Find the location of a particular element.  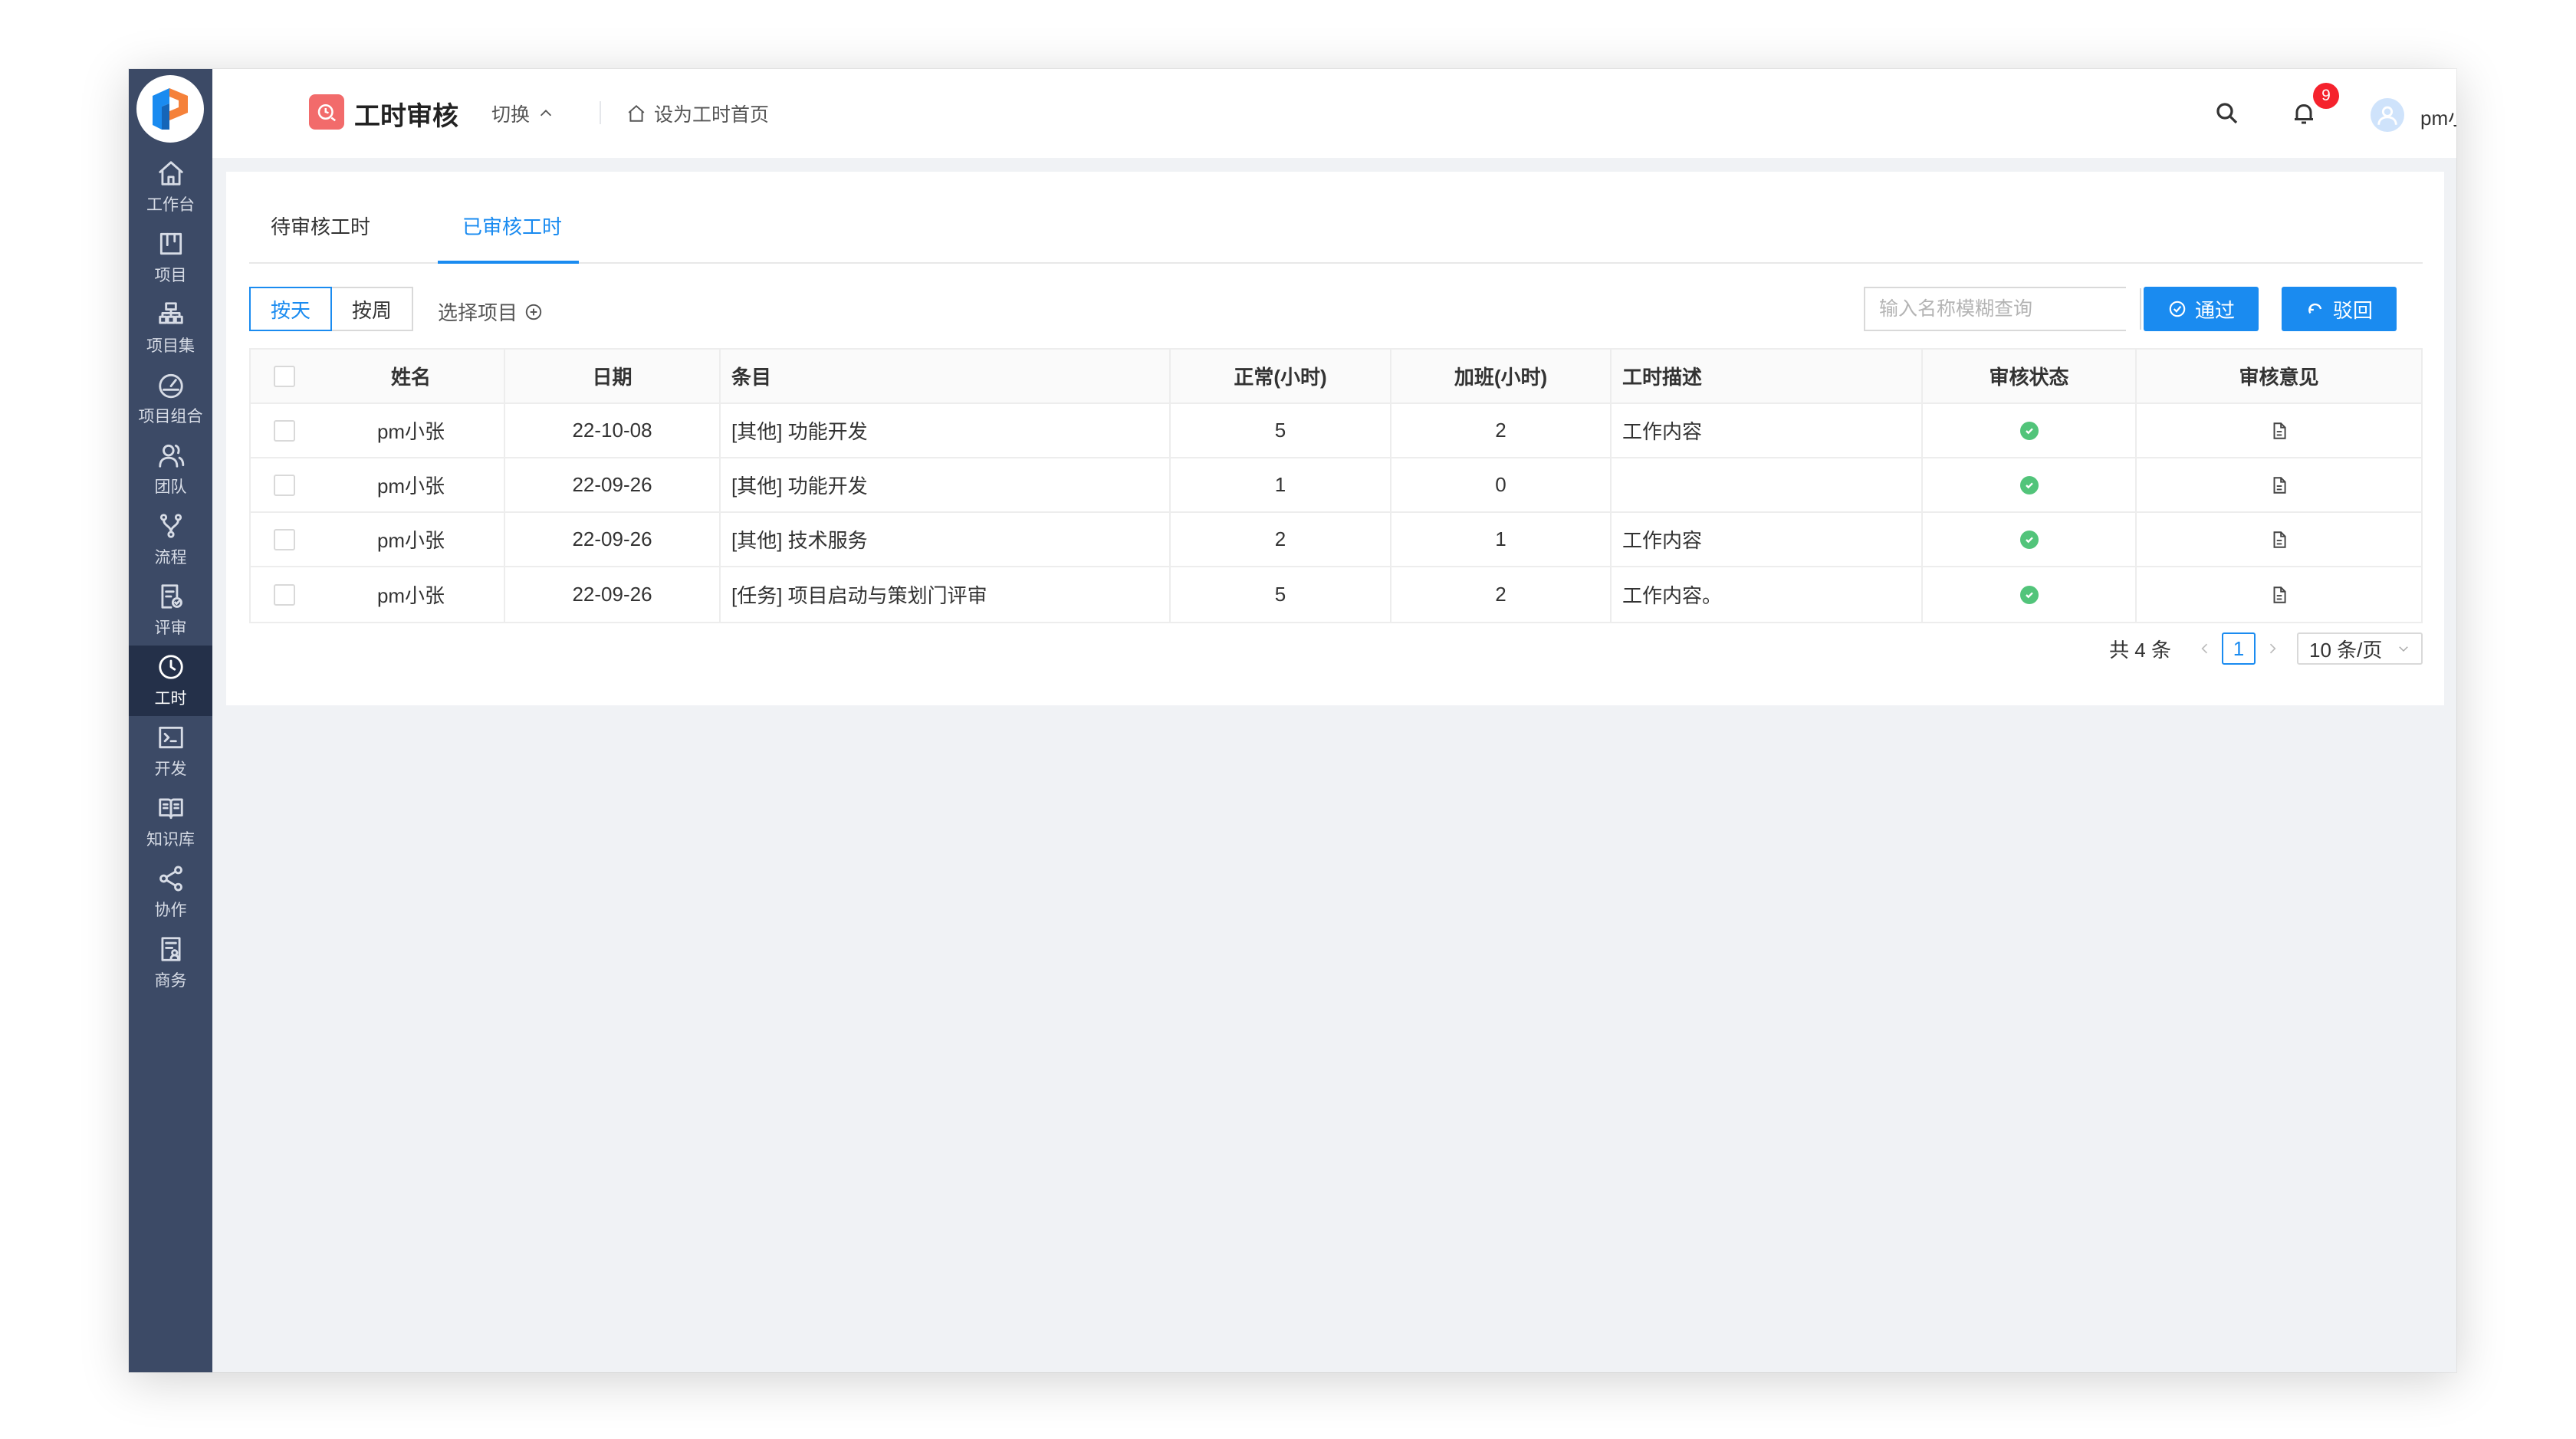

chevron-left-icon is located at coordinates (2204, 648).